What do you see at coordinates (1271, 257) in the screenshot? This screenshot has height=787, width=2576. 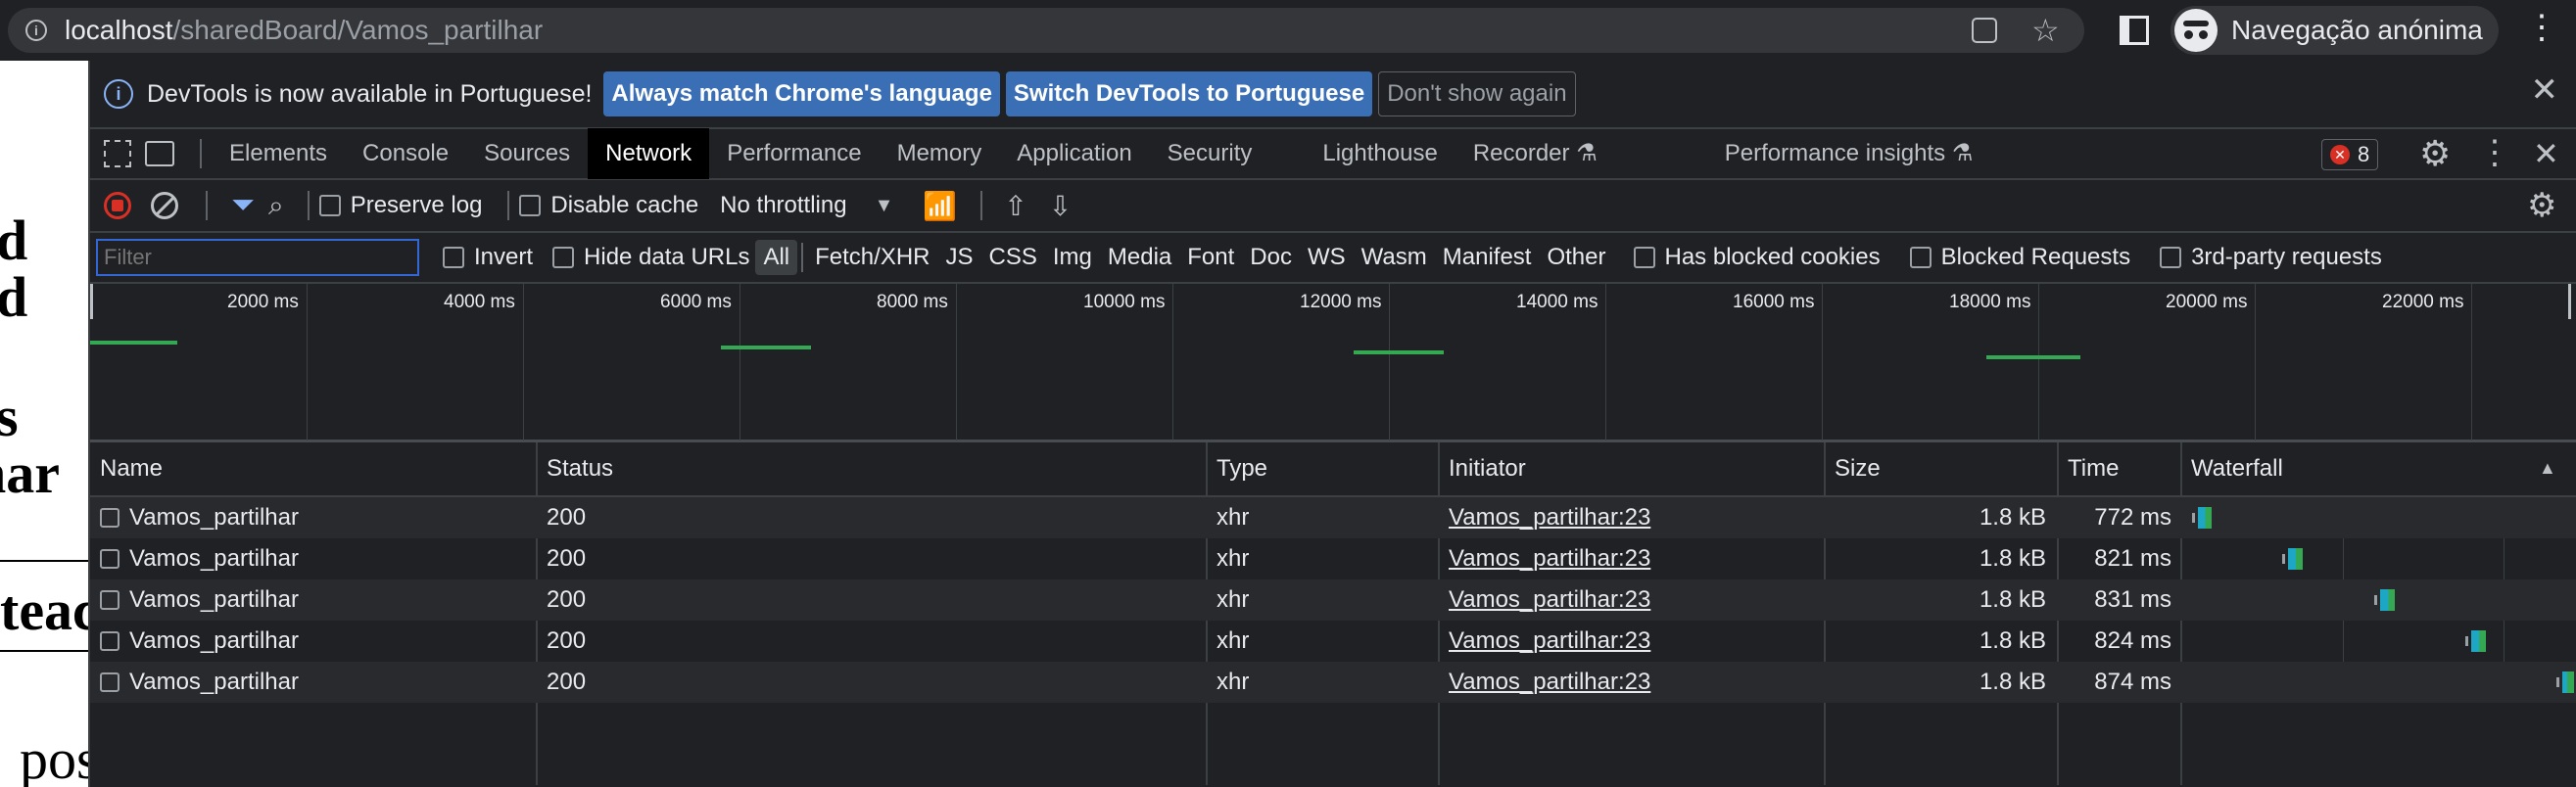 I see `filter-type-doc: Doc` at bounding box center [1271, 257].